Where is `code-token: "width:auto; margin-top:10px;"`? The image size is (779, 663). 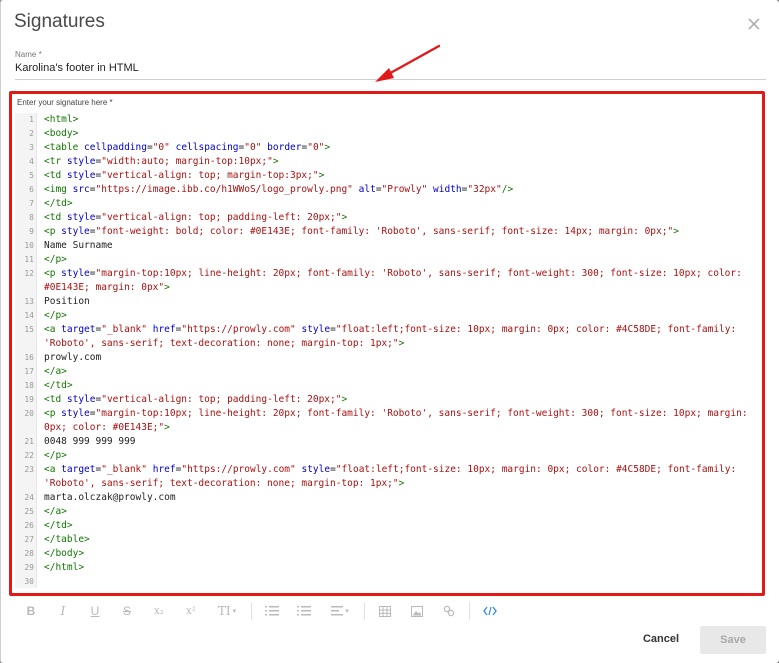 code-token: "width:auto; margin-top:10px;" is located at coordinates (187, 161).